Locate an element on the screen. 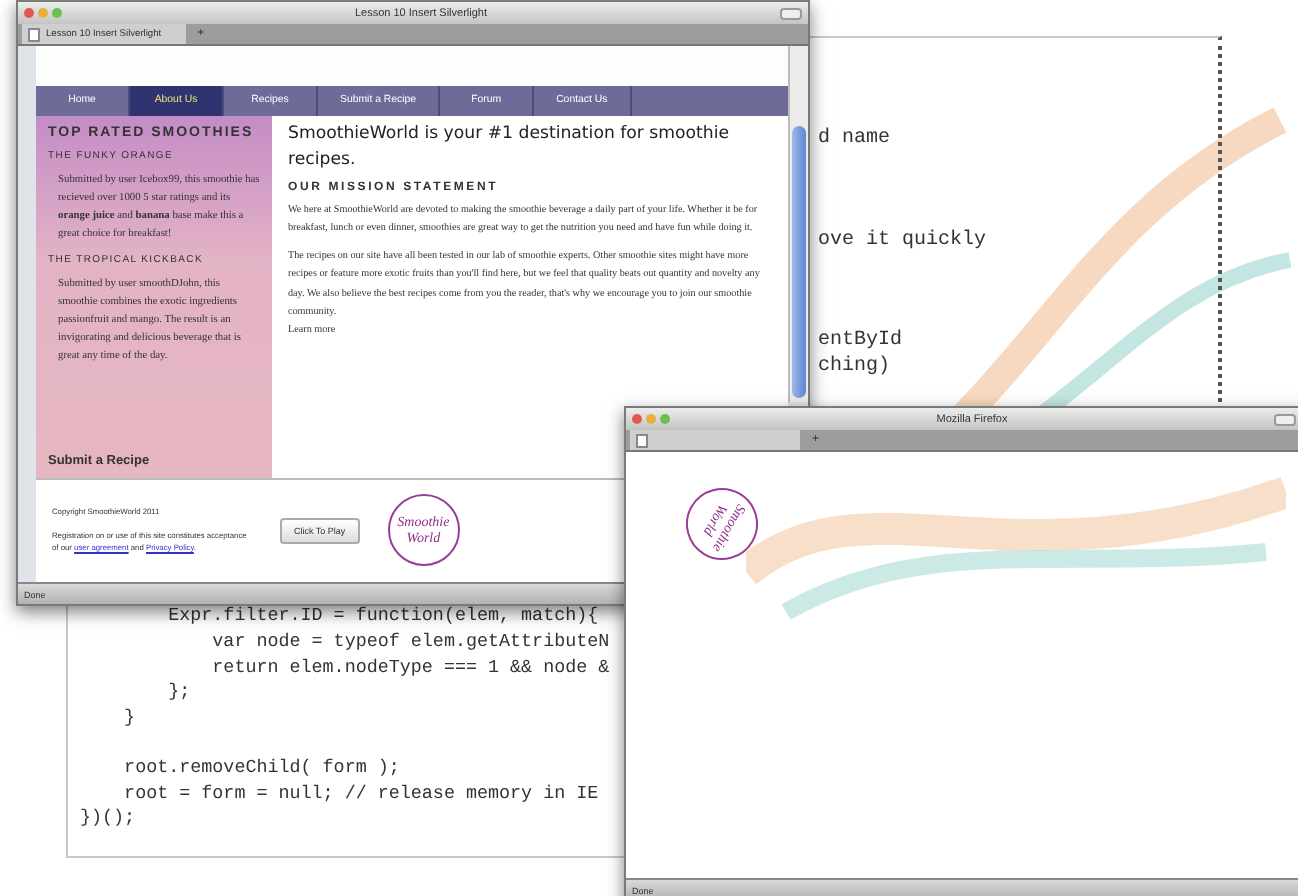 This screenshot has width=1298, height=896. code-line: var node = typeof elem.getAttributeN is located at coordinates (410, 643).